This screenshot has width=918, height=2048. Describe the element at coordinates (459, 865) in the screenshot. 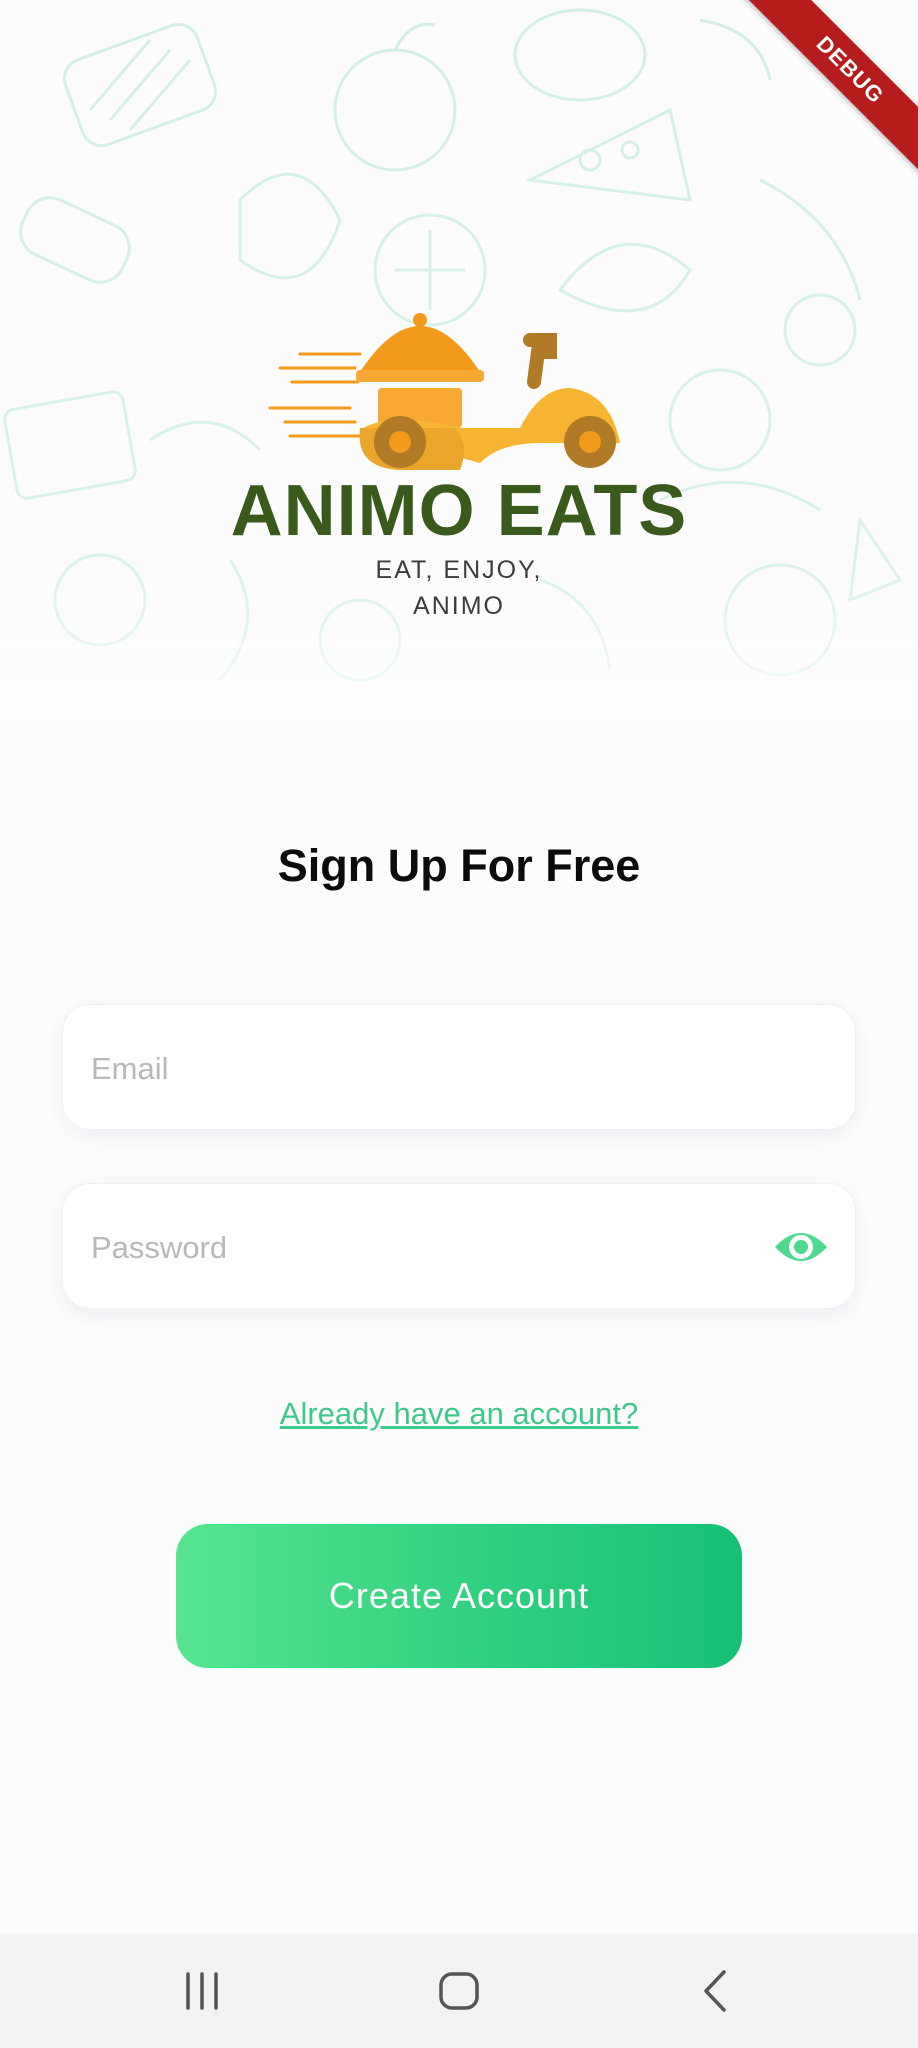

I see `page-title: Sign Up For Free` at that location.